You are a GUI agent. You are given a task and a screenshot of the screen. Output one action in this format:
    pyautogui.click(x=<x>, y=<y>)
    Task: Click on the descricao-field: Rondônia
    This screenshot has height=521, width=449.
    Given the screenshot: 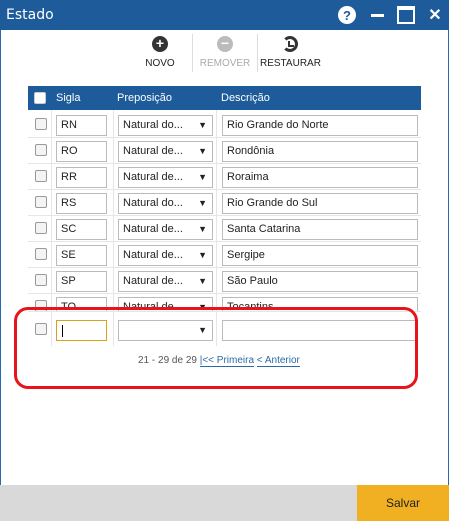 What is the action you would take?
    pyautogui.click(x=320, y=151)
    